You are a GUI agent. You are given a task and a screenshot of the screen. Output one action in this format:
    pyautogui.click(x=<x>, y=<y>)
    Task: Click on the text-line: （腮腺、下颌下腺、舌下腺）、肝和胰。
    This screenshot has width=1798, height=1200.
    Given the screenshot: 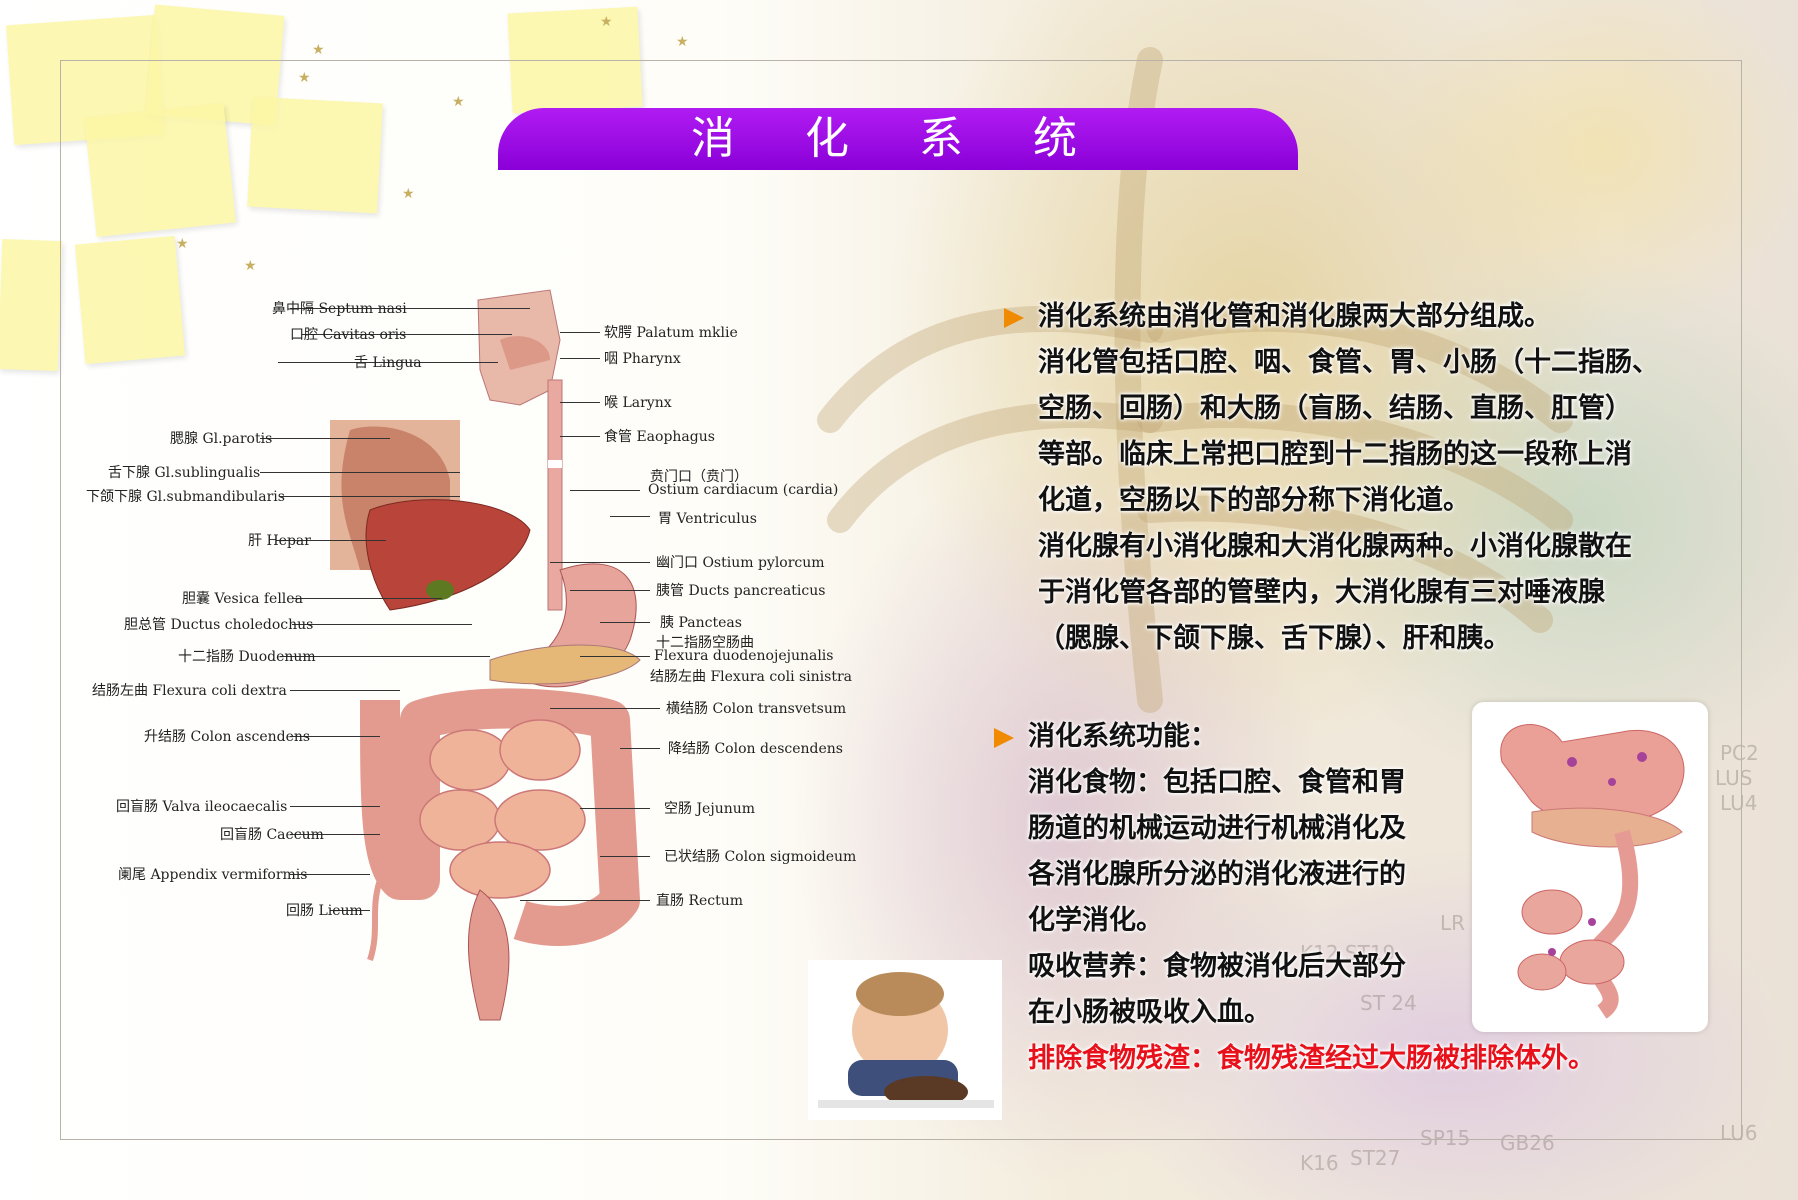 What is the action you would take?
    pyautogui.click(x=1274, y=638)
    